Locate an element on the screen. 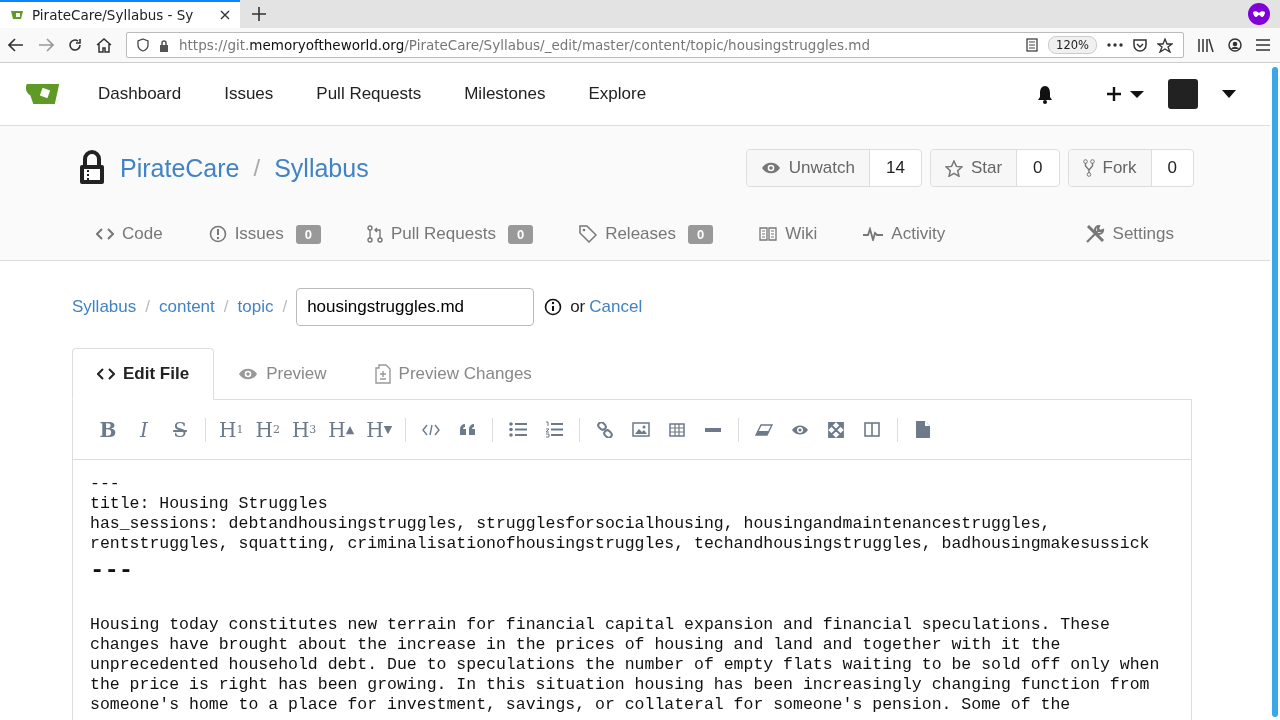 This screenshot has width=1280, height=720. more-icon is located at coordinates (1115, 45).